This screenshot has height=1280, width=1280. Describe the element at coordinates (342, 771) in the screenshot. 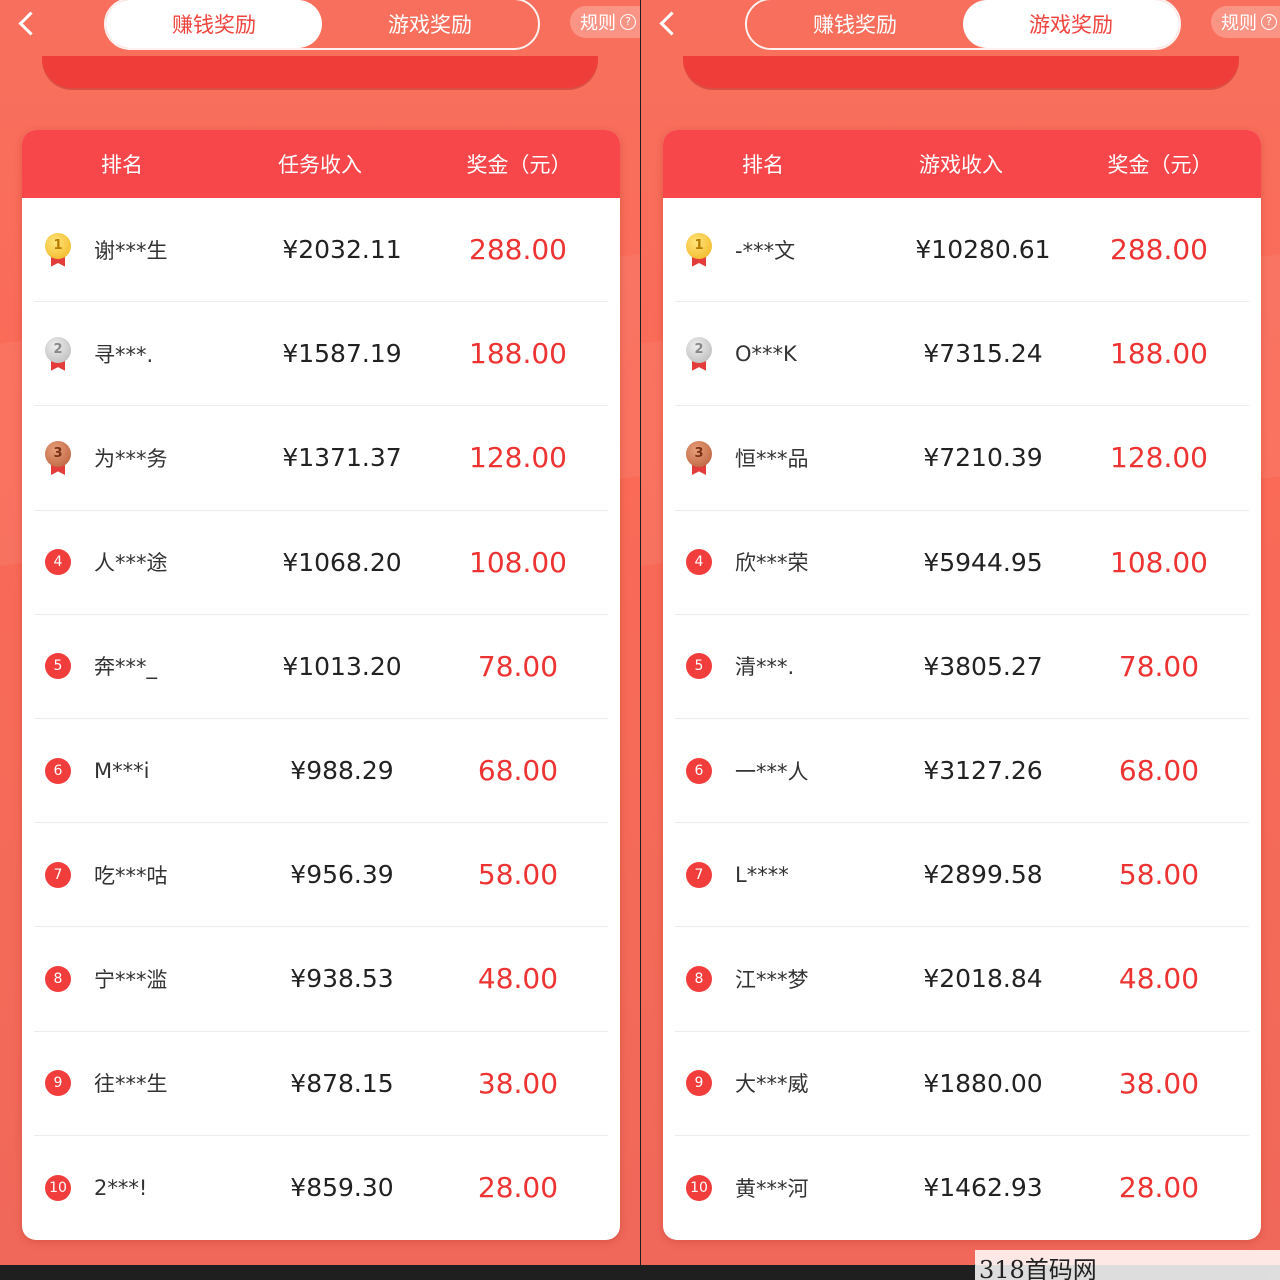

I see `income-value: ¥988.29` at that location.